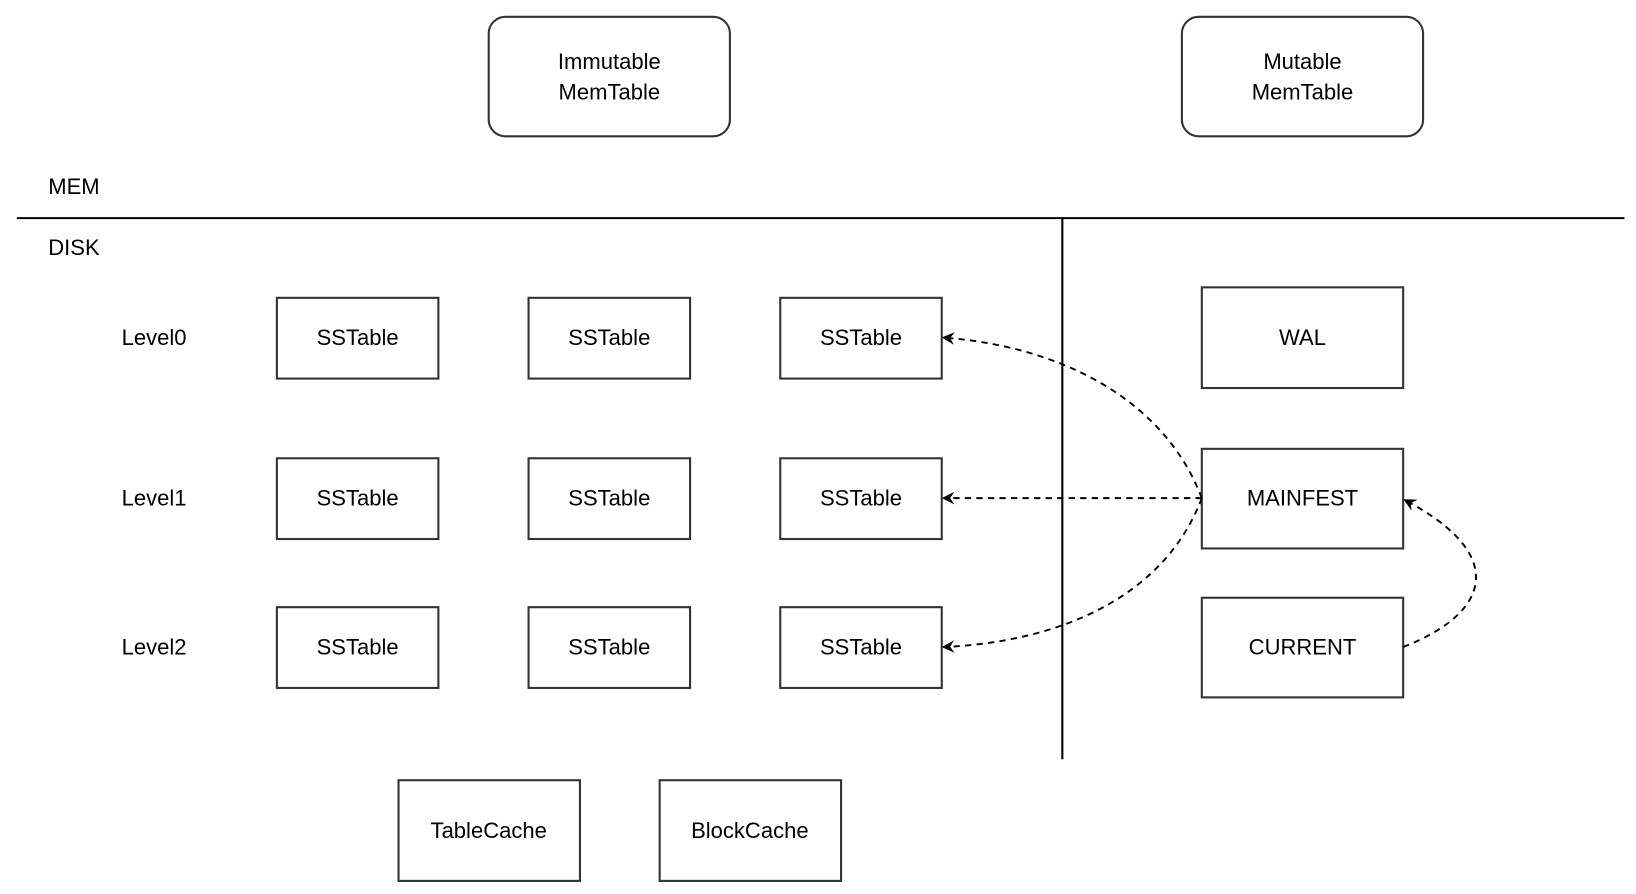 The image size is (1636, 894). I want to click on node-label: TableCache, so click(489, 830).